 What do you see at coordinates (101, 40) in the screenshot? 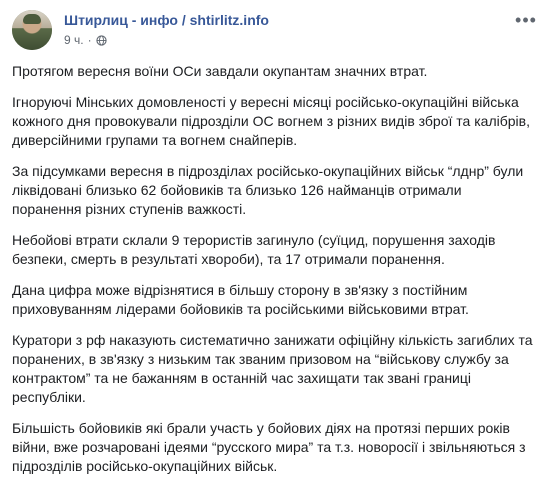
I see `globe-icon` at bounding box center [101, 40].